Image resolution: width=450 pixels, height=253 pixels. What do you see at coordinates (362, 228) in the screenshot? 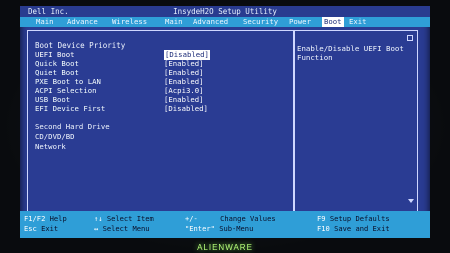
I see `key-desc: Save and Exit` at bounding box center [362, 228].